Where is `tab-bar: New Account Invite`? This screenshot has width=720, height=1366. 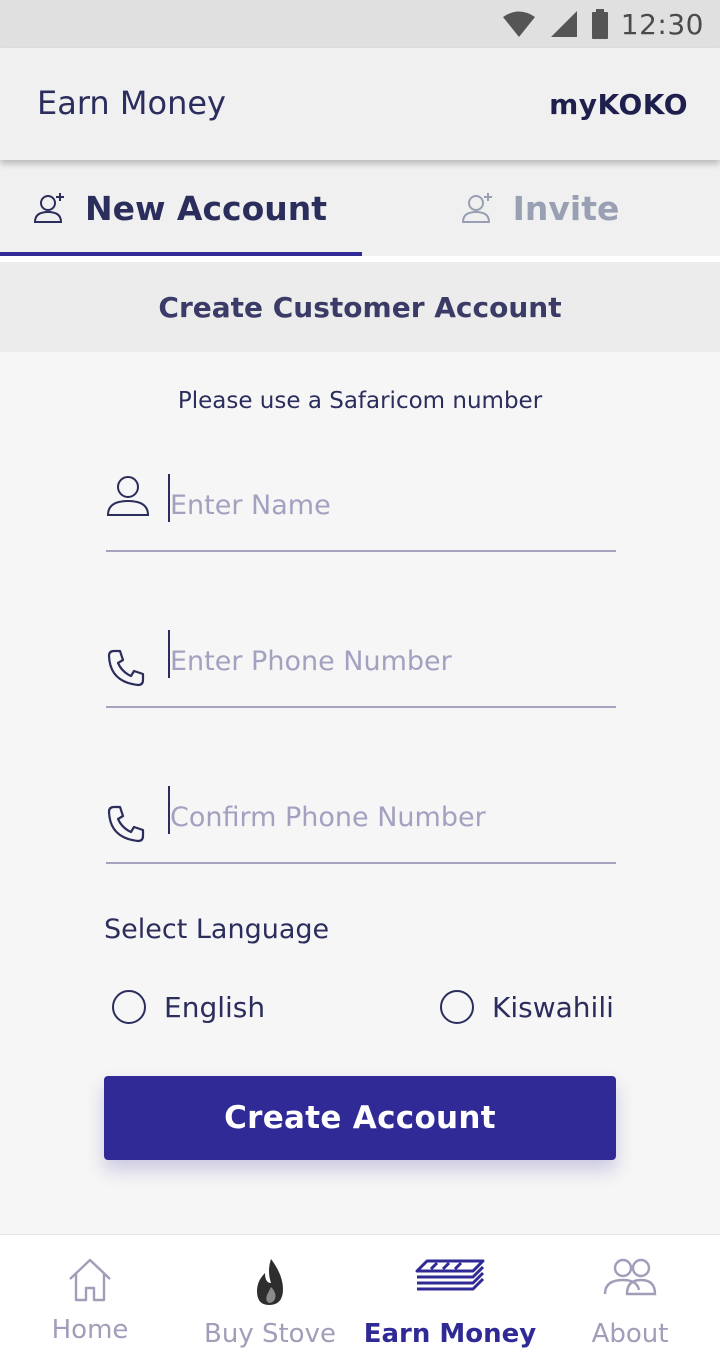
tab-bar: New Account Invite is located at coordinates (360, 208).